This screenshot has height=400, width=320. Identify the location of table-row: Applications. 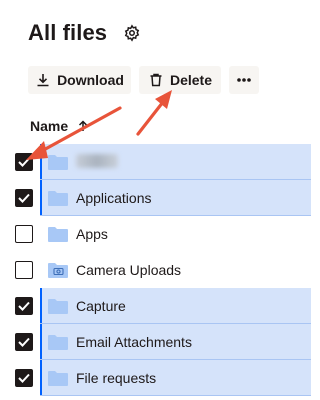
(155, 198).